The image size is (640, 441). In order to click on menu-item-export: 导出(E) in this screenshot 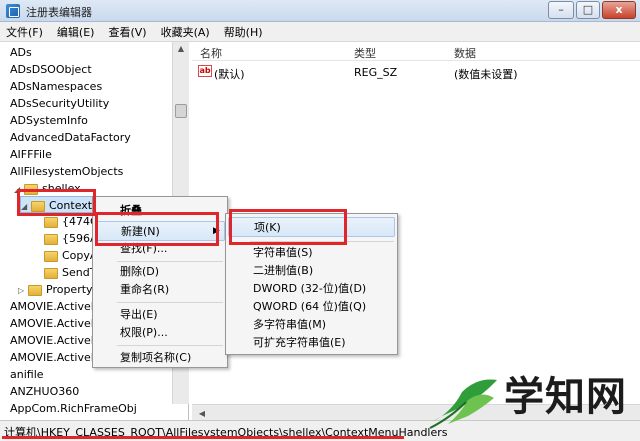, I will do `click(160, 315)`.